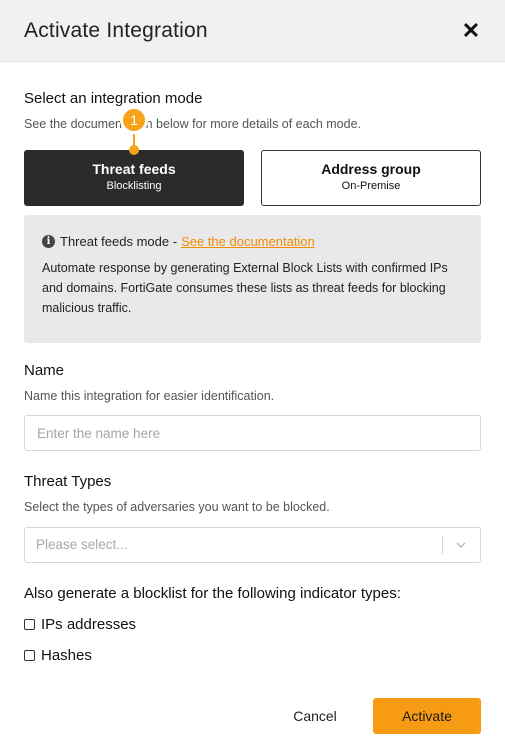 This screenshot has height=750, width=505. I want to click on checkbox-ips-addresses: IPs addresses, so click(80, 624).